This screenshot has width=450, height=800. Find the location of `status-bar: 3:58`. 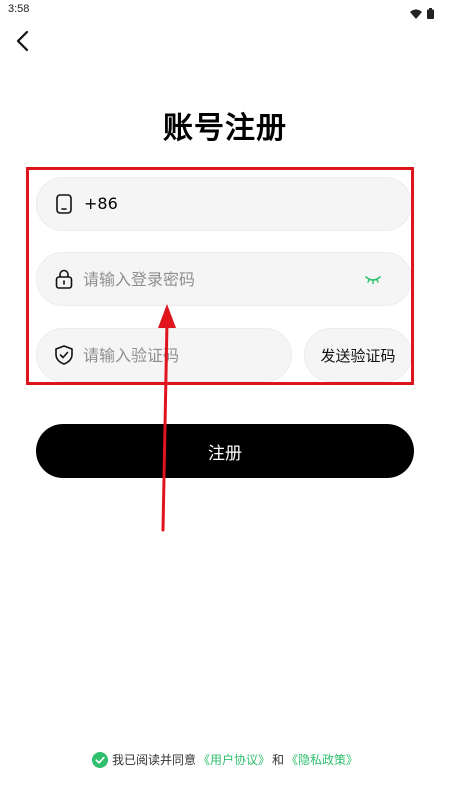

status-bar: 3:58 is located at coordinates (225, 10).